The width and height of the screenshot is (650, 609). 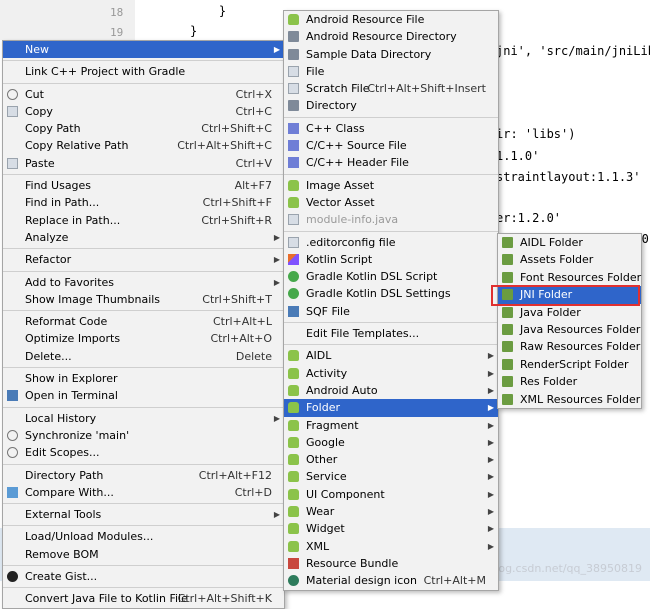 I want to click on new-android-auto: Android Auto ▶, so click(x=391, y=390).